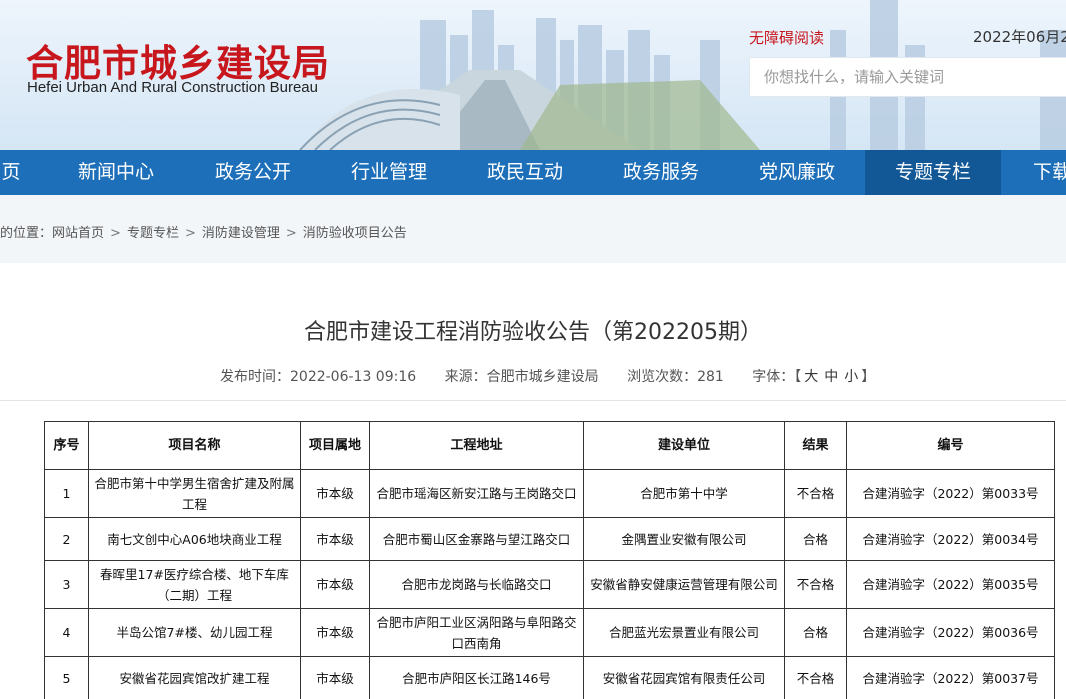 The width and height of the screenshot is (1066, 699). What do you see at coordinates (1039, 172) in the screenshot?
I see `nav-item-download: 下载` at bounding box center [1039, 172].